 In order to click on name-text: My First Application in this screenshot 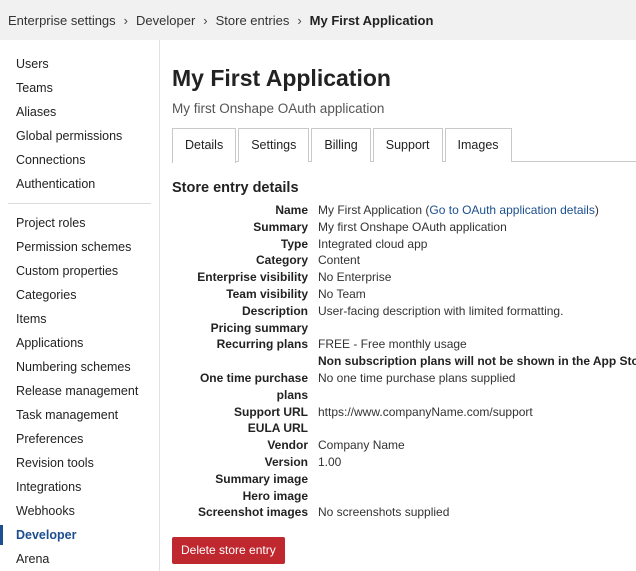, I will do `click(370, 210)`.